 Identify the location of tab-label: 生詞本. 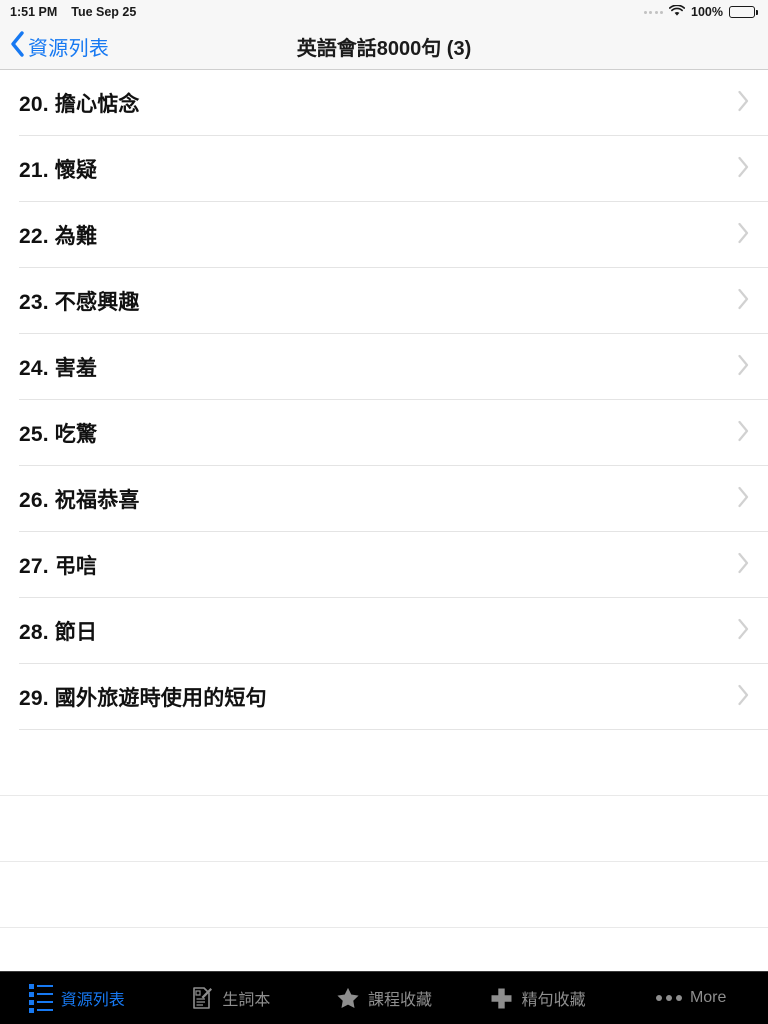
(246, 1000).